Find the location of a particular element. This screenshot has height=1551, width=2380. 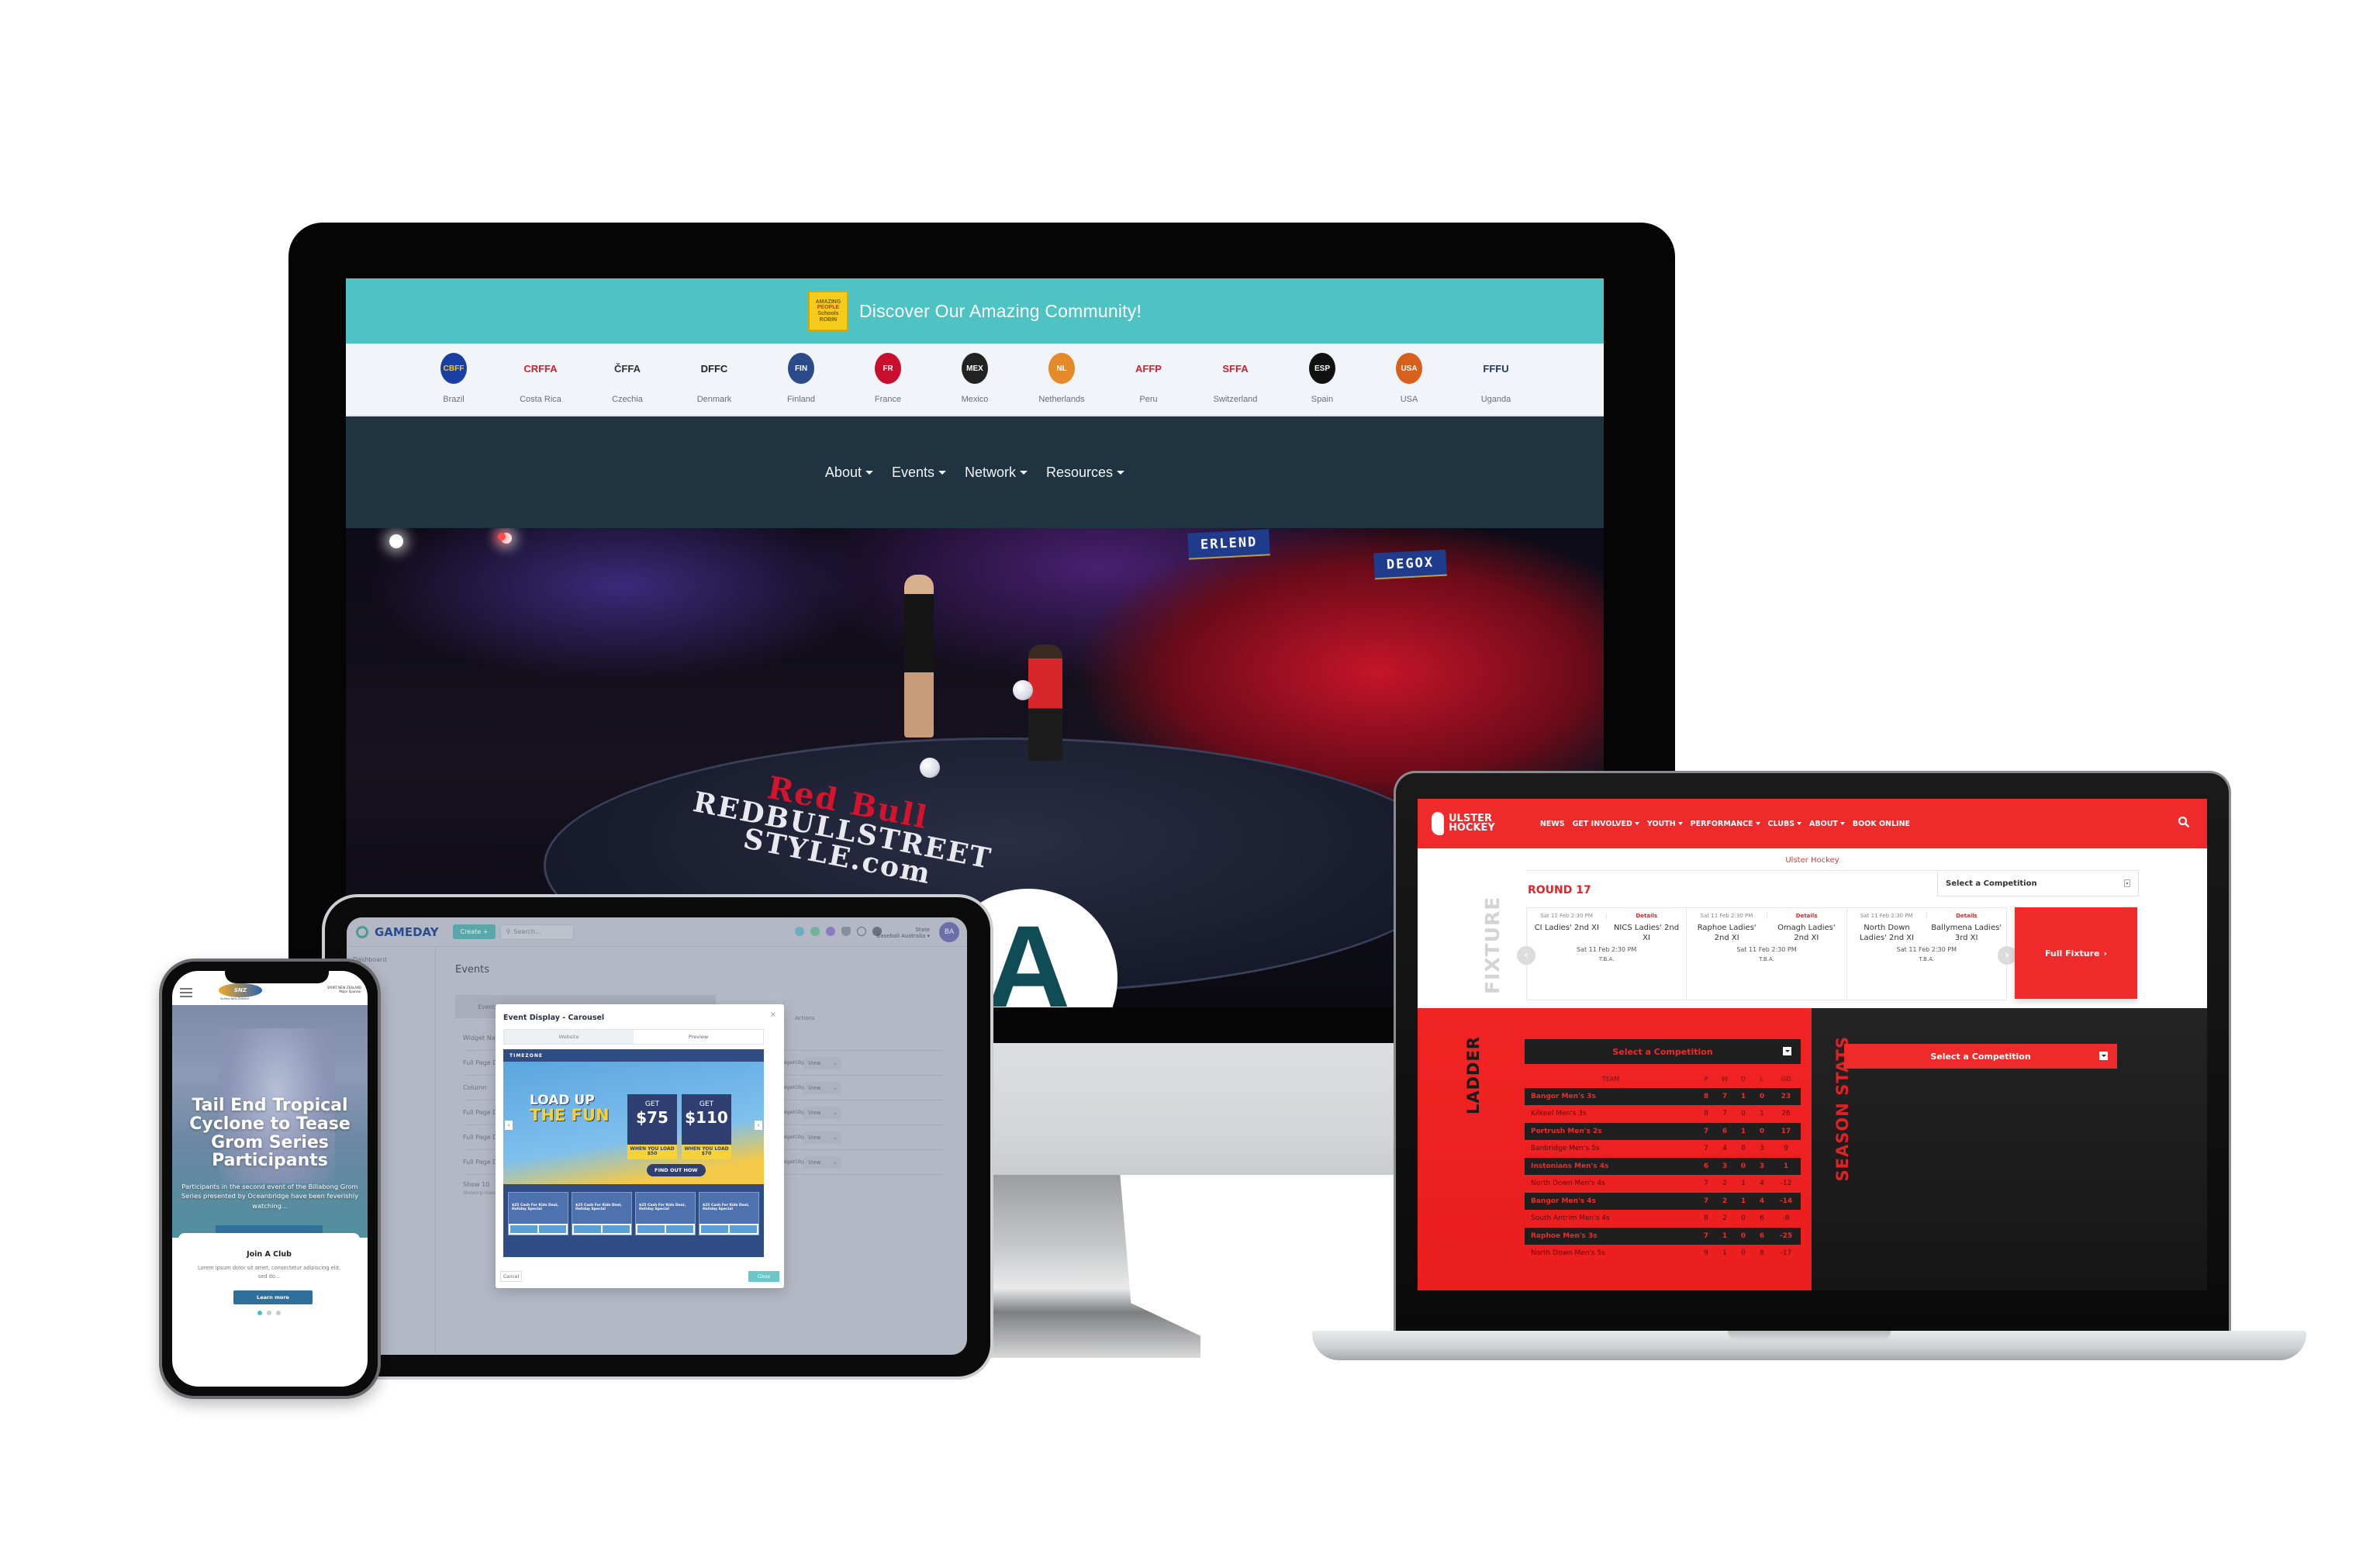

nav-events: Events is located at coordinates (919, 473).